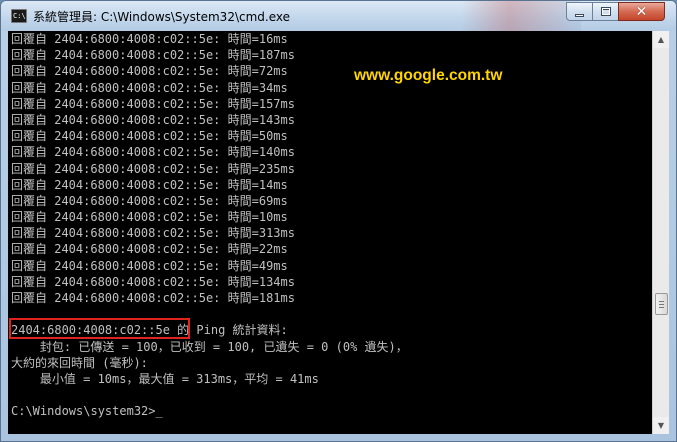 Image resolution: width=677 pixels, height=442 pixels. I want to click on reply-line: 回覆自 2404:6800:4008:c02::5e: 時間=187ms, so click(153, 55).